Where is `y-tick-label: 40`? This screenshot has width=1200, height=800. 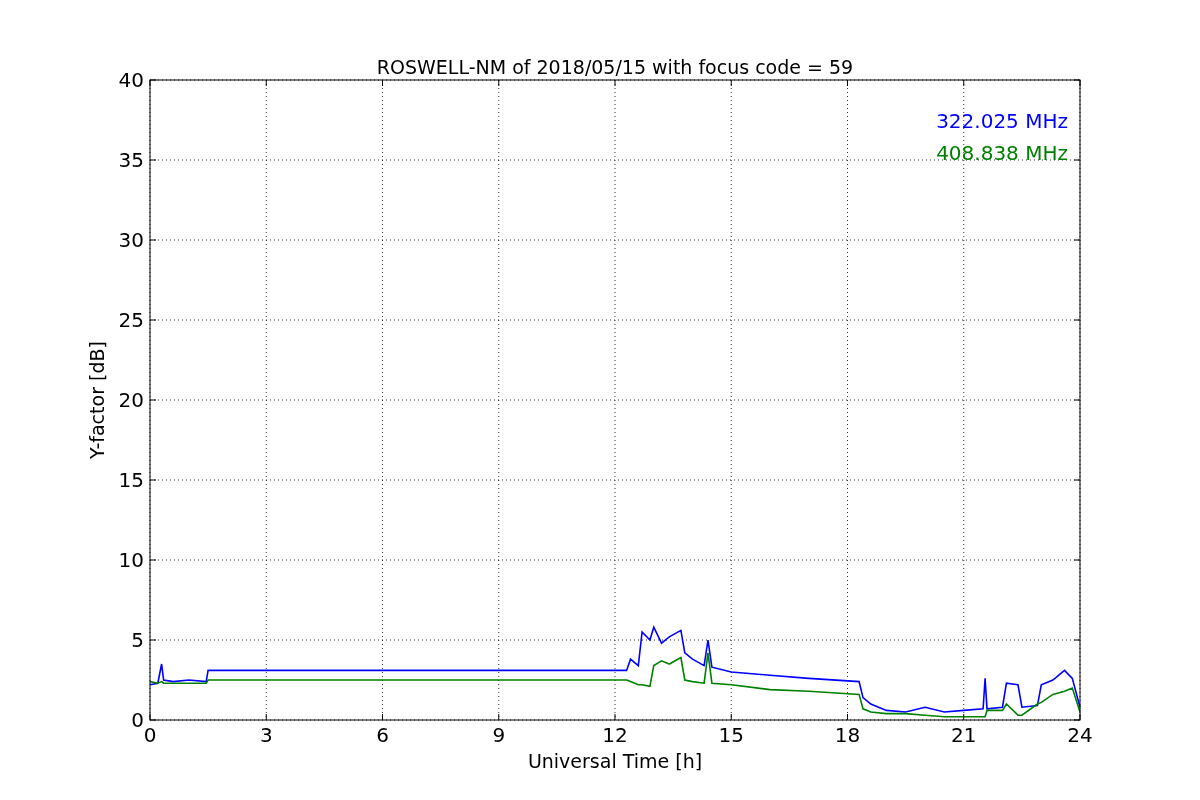
y-tick-label: 40 is located at coordinates (131, 80).